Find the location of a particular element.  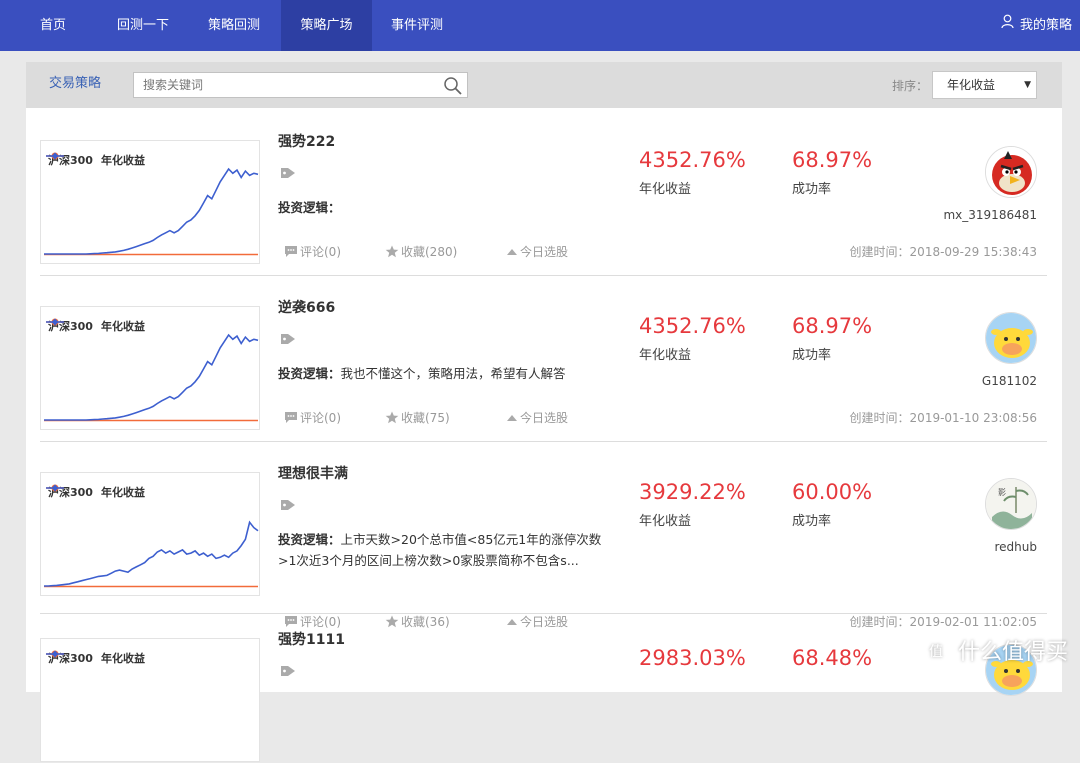

annual-return-value: 3929.22% is located at coordinates (692, 492).